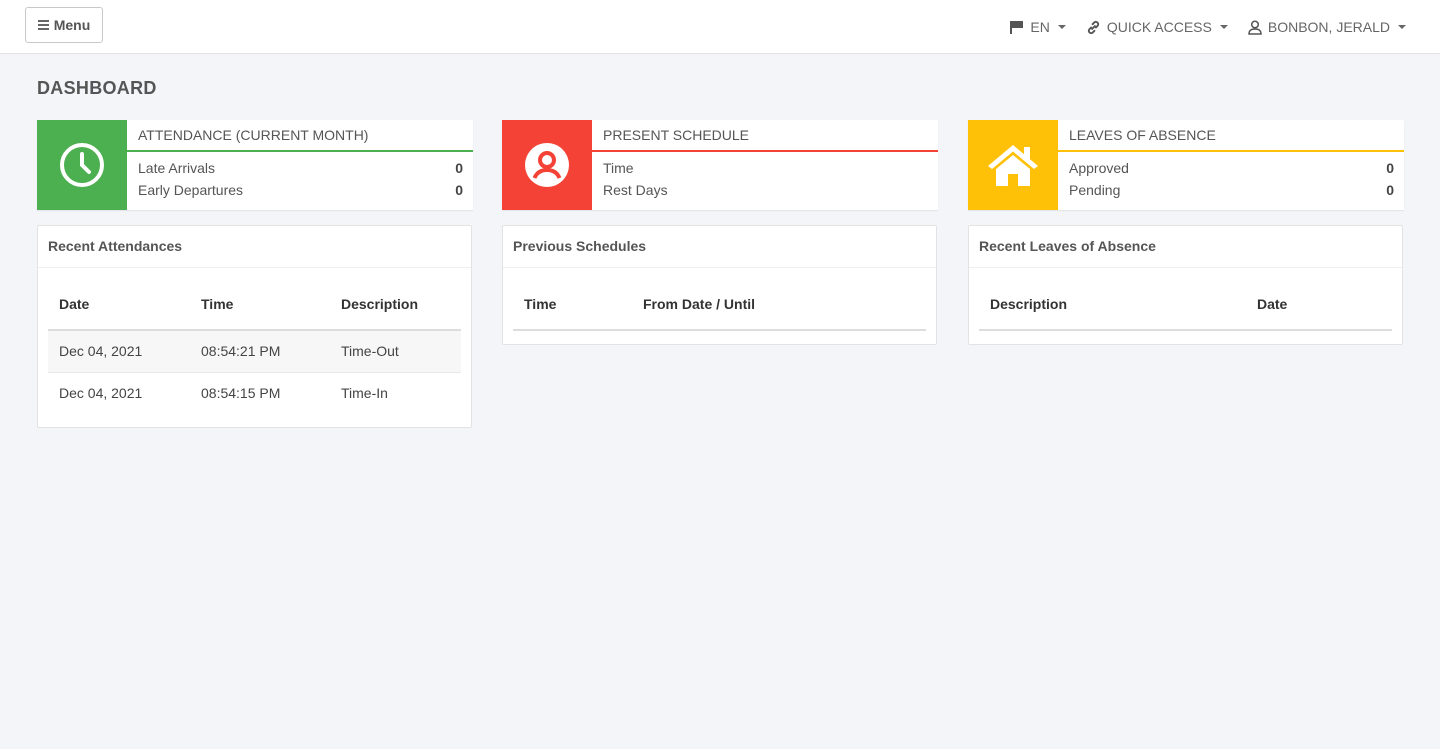  I want to click on menu-button: Menu, so click(64, 25).